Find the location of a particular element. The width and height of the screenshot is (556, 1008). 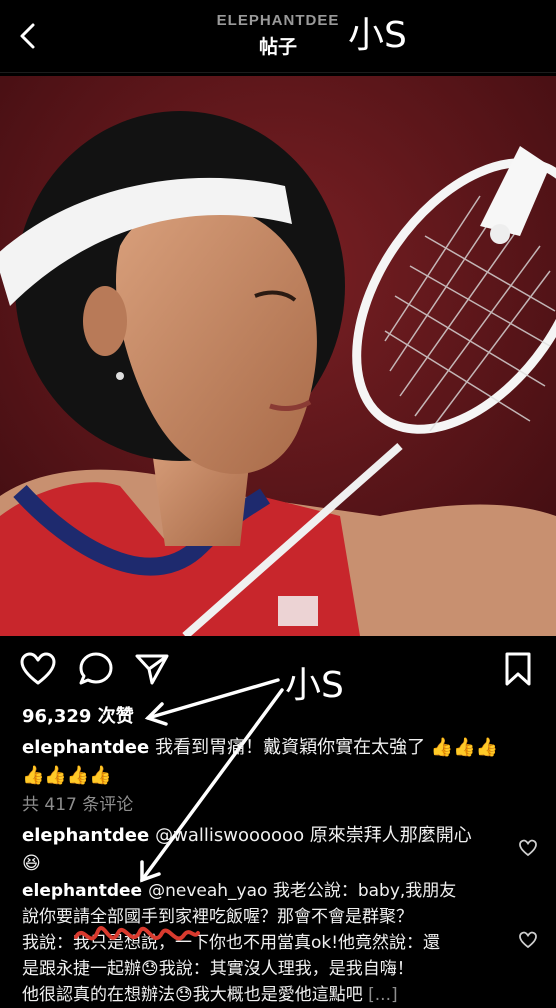

red-scribble-redaction is located at coordinates (137, 933).